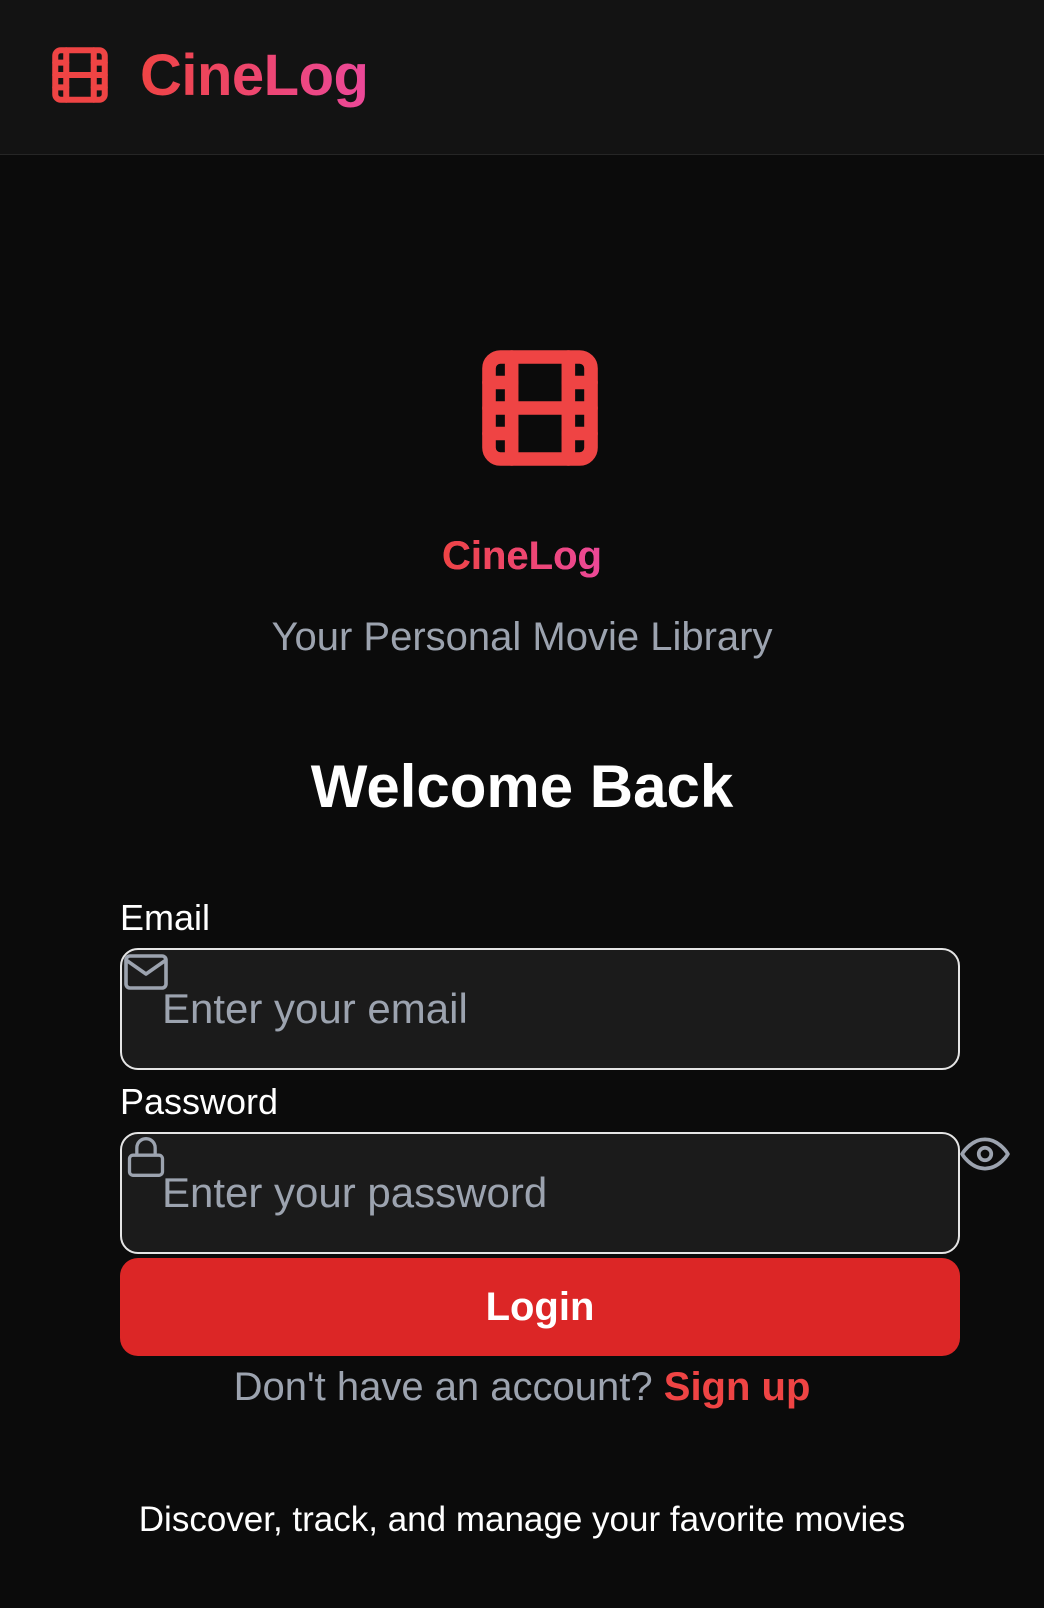  I want to click on eye-icon, so click(985, 1154).